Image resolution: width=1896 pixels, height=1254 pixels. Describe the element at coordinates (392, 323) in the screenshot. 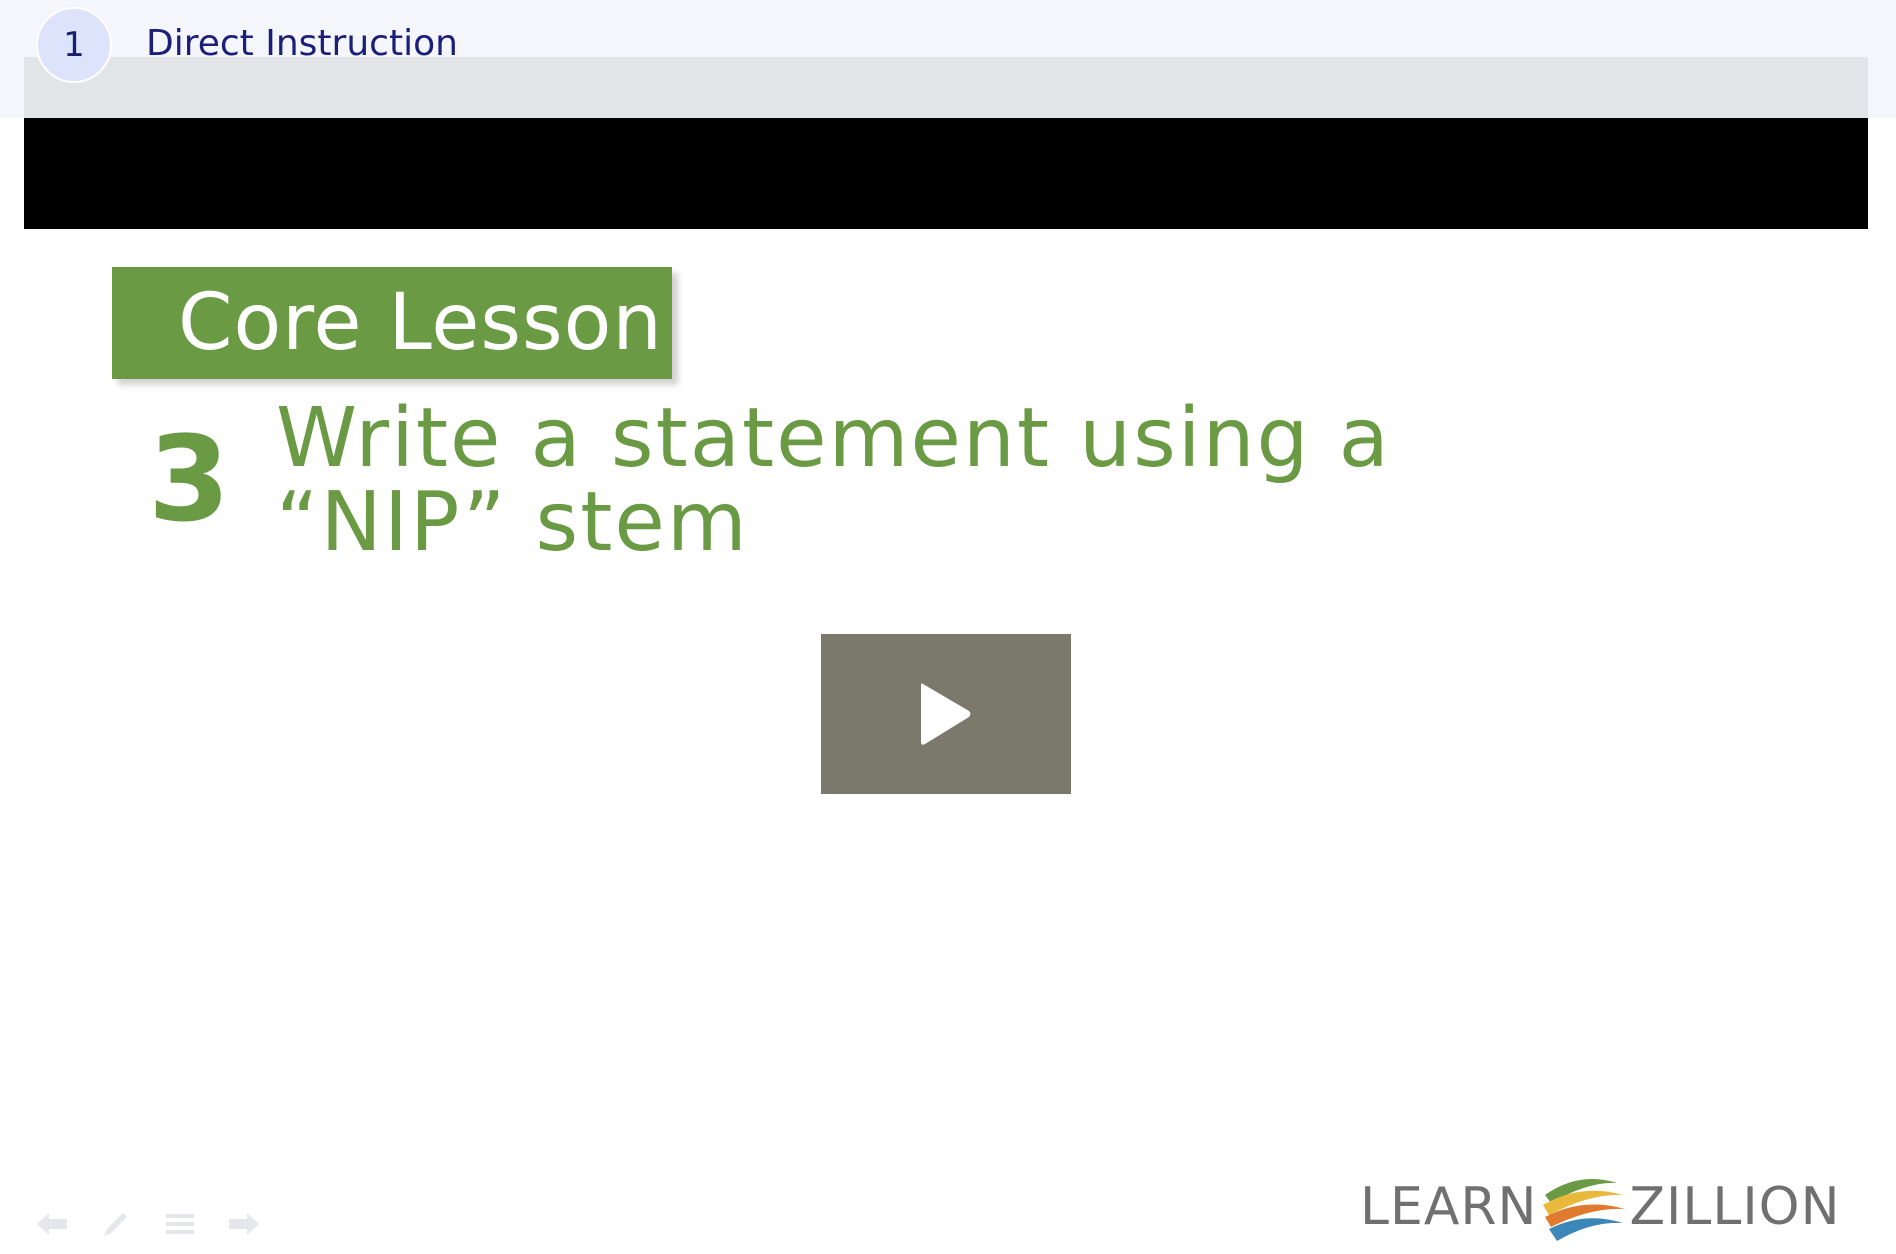

I see `core-lesson-tag: Core Lesson` at that location.